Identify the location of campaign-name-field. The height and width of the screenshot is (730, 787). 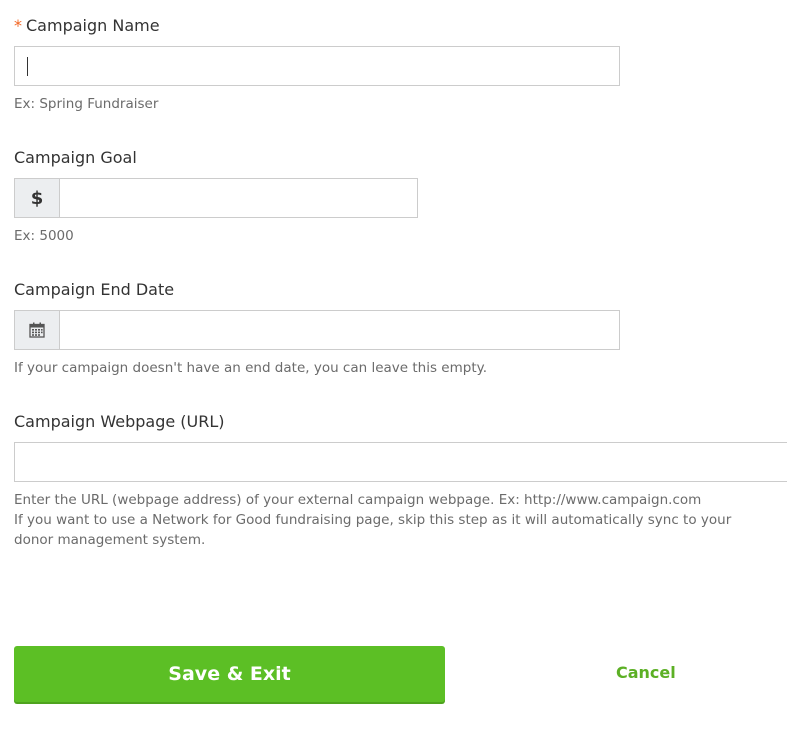
(317, 66).